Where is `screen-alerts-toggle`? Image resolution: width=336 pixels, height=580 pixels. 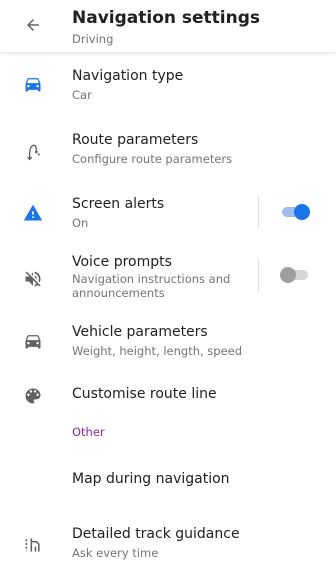
screen-alerts-toggle is located at coordinates (295, 212).